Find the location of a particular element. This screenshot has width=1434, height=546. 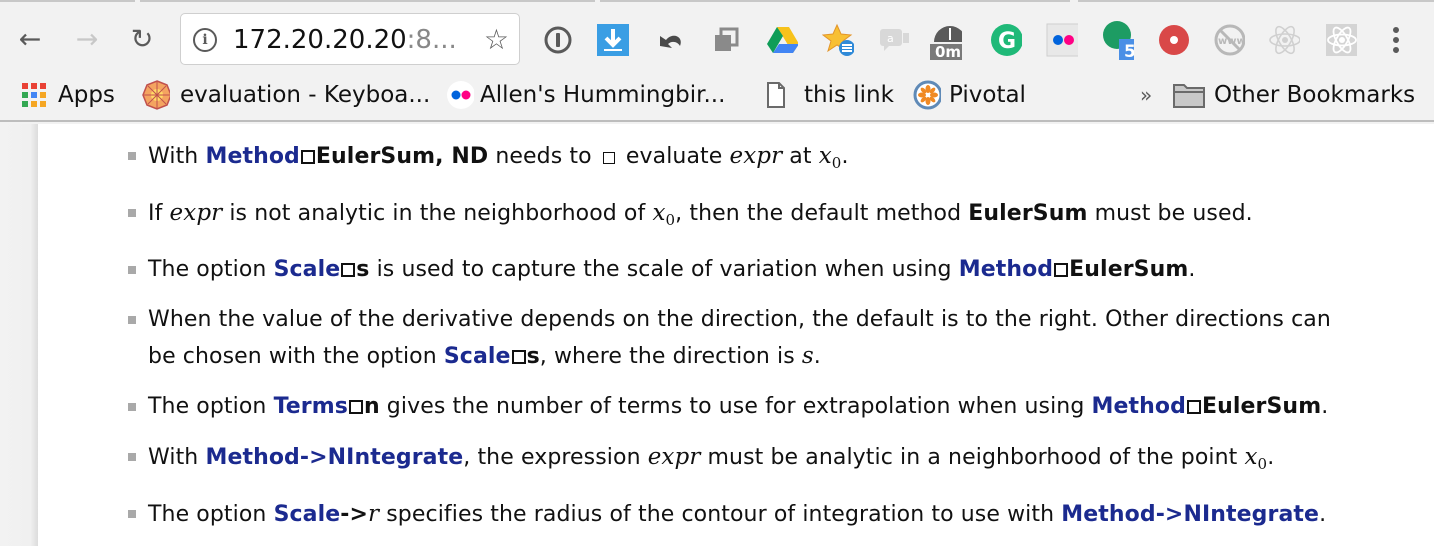

undo-icon is located at coordinates (670, 41).